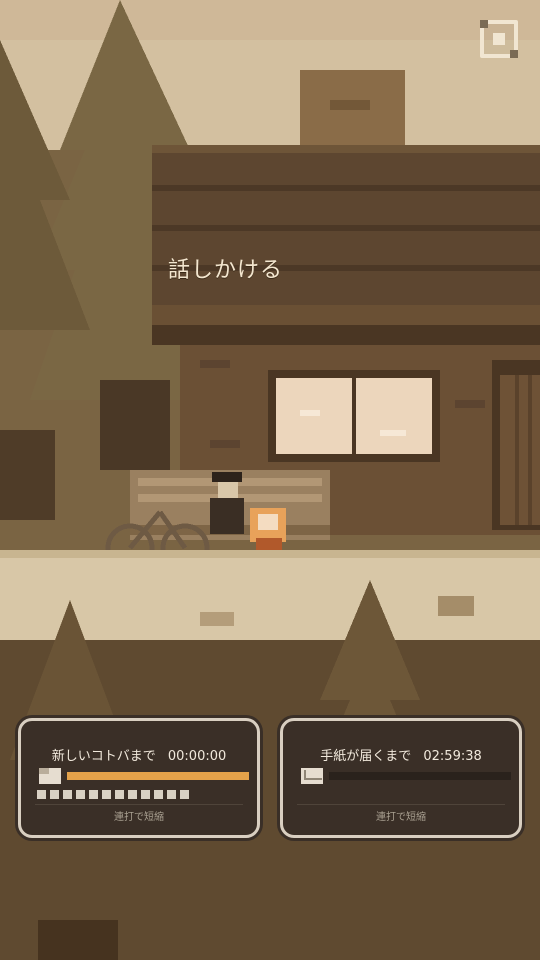  Describe the element at coordinates (197, 756) in the screenshot. I see `word-timer-time: 00:00:00` at that location.